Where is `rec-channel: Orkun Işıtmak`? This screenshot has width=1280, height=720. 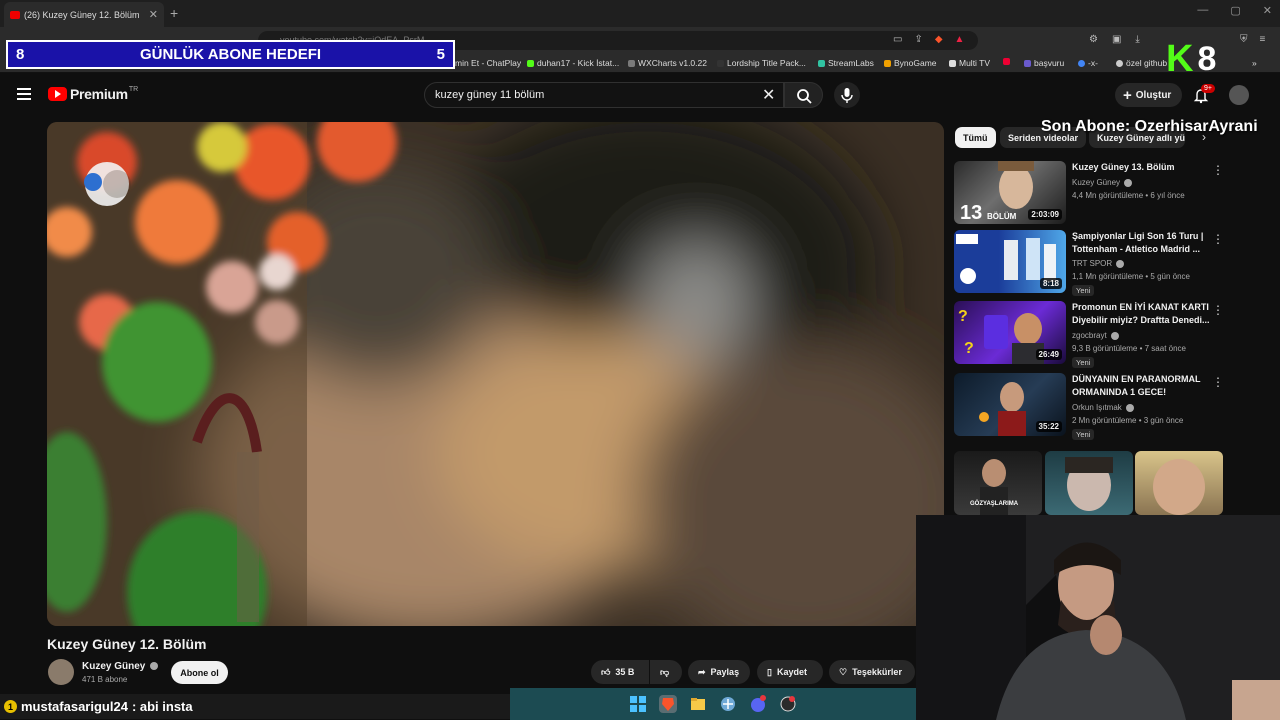 rec-channel: Orkun Işıtmak is located at coordinates (1103, 407).